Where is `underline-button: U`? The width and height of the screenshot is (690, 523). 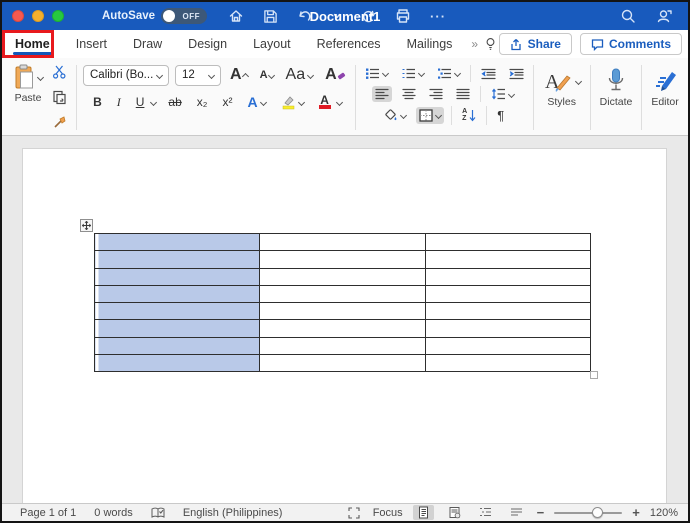 underline-button: U is located at coordinates (140, 102).